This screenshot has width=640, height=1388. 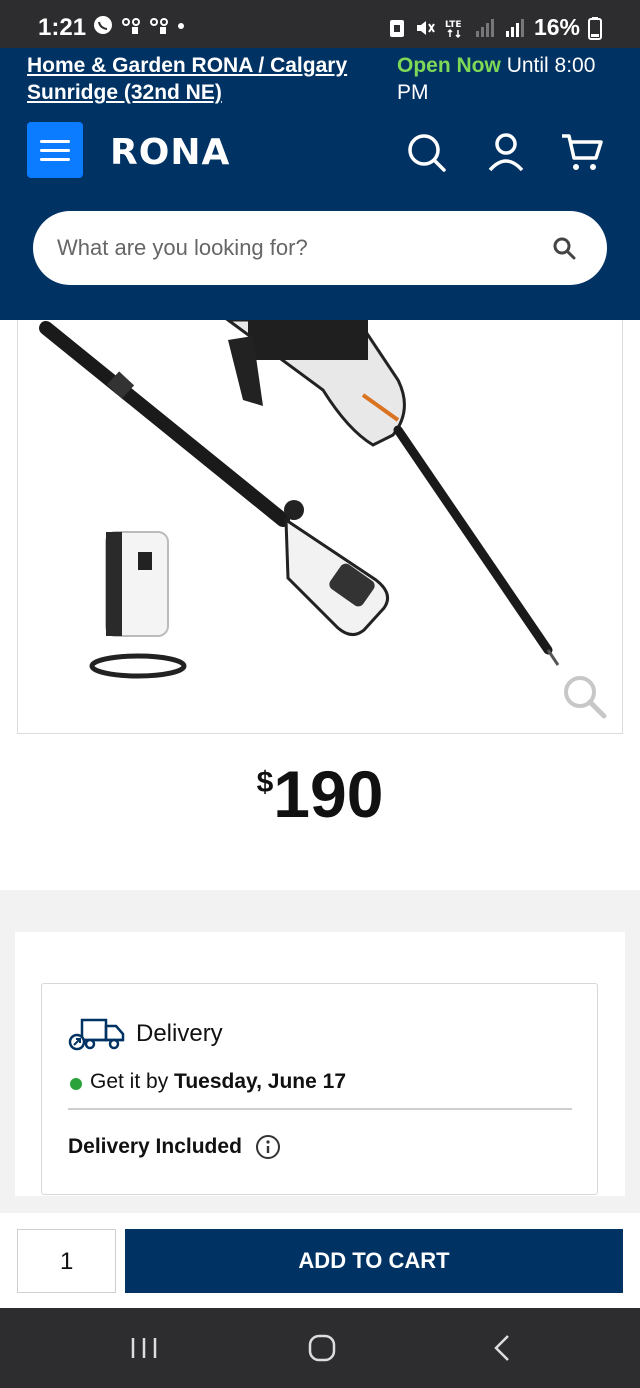 What do you see at coordinates (595, 28) in the screenshot?
I see `battery-icon` at bounding box center [595, 28].